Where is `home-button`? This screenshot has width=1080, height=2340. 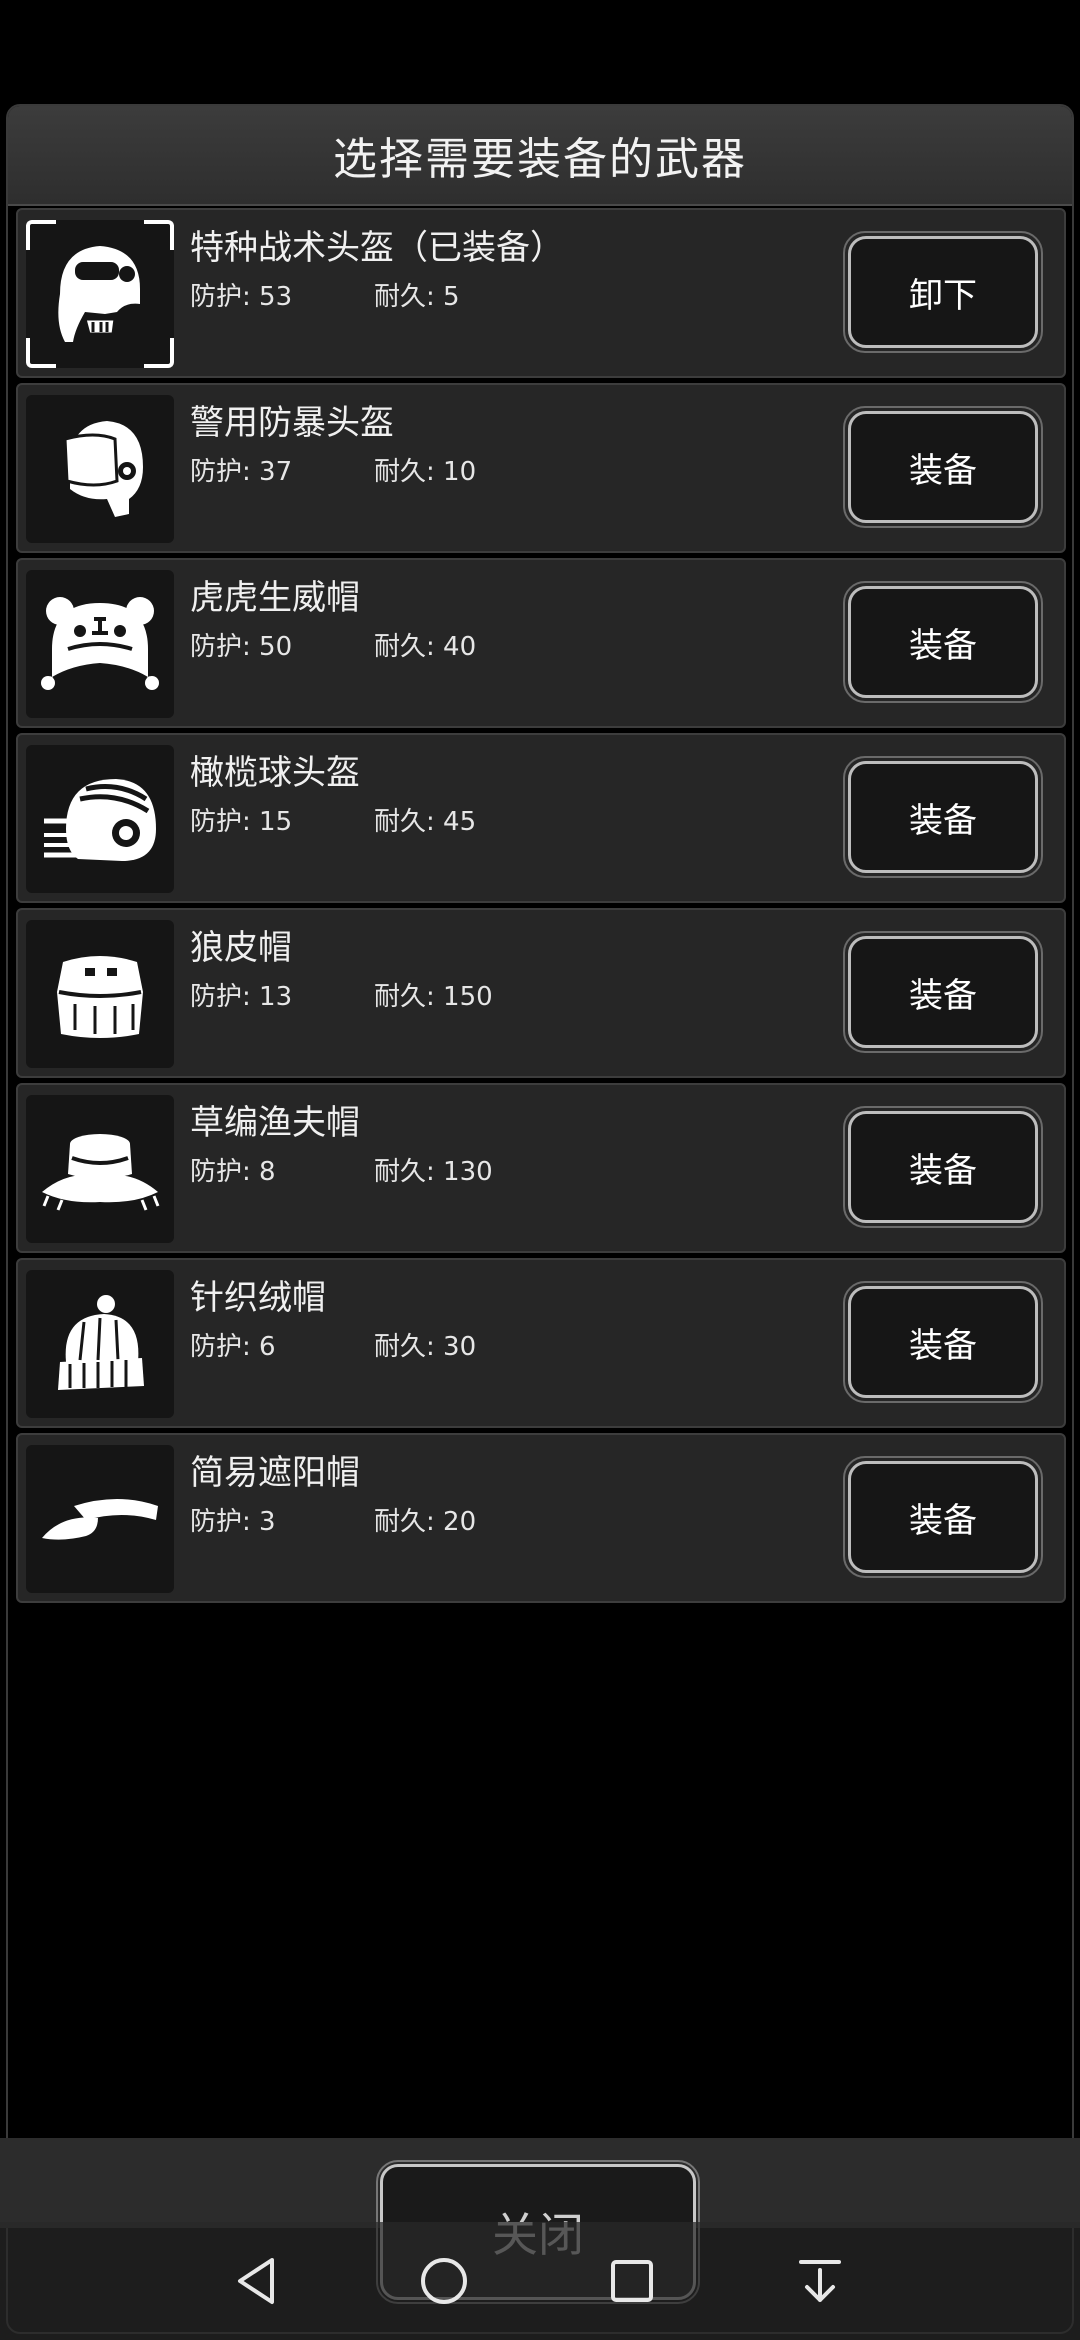 home-button is located at coordinates (444, 2281).